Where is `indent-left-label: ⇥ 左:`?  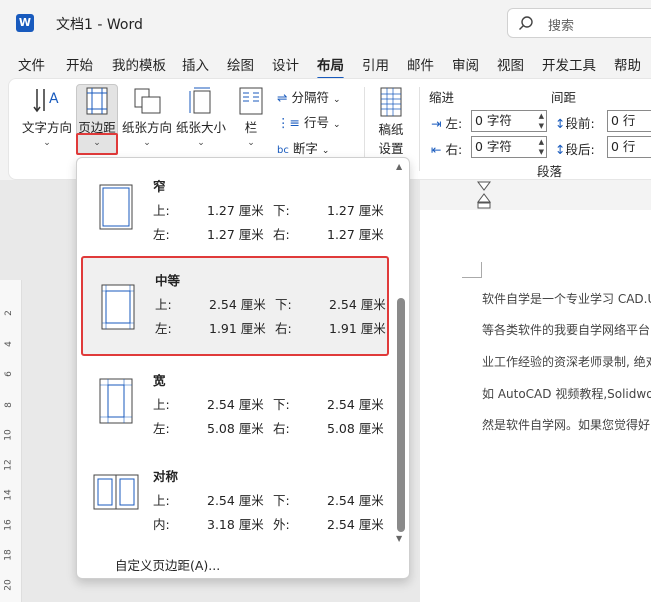
indent-left-label: ⇥ 左: is located at coordinates (447, 123).